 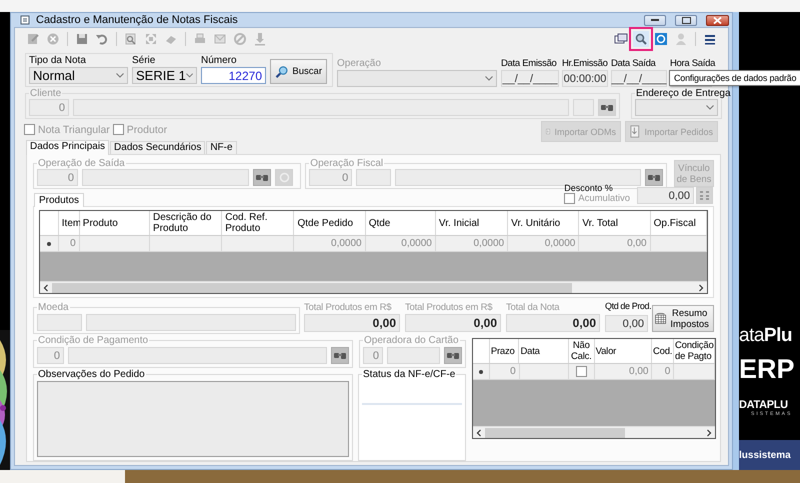 I want to click on code-field, so click(x=59, y=322).